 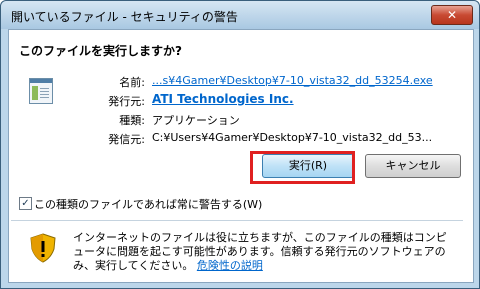 I want to click on security-shield-icon, so click(x=43, y=248).